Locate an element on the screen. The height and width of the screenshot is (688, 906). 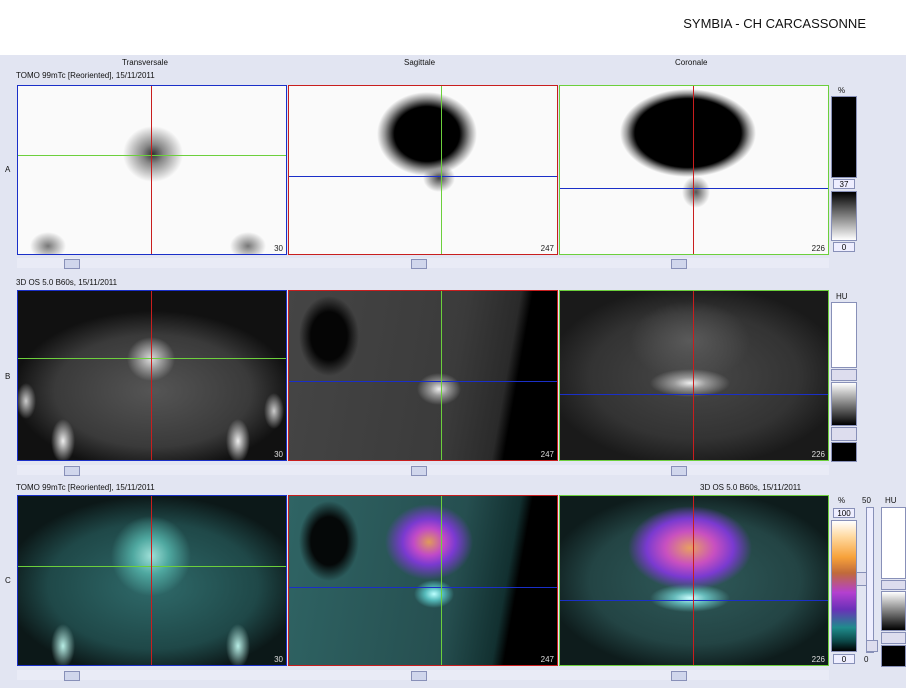
column-title-sagittale: Sagittale is located at coordinates (420, 62).